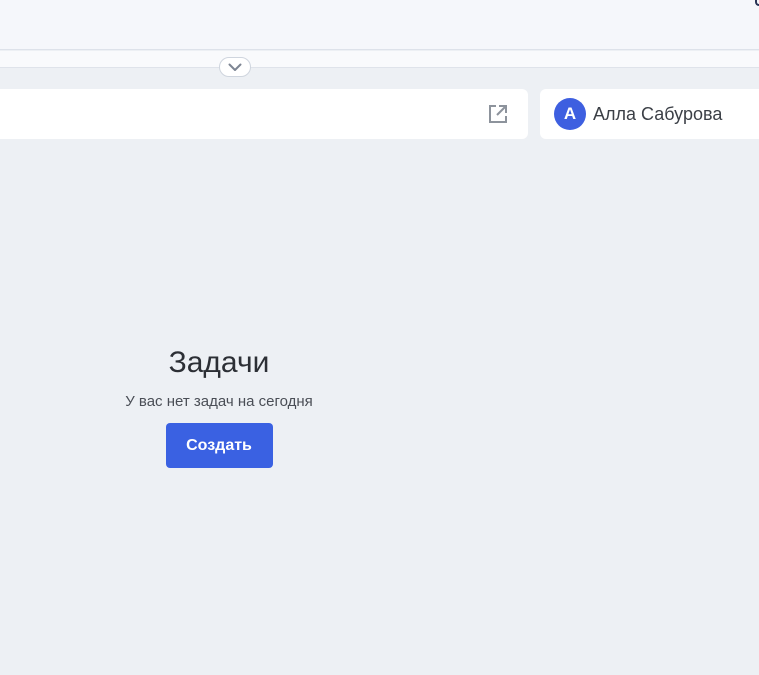  I want to click on sub-bar, so click(379, 59).